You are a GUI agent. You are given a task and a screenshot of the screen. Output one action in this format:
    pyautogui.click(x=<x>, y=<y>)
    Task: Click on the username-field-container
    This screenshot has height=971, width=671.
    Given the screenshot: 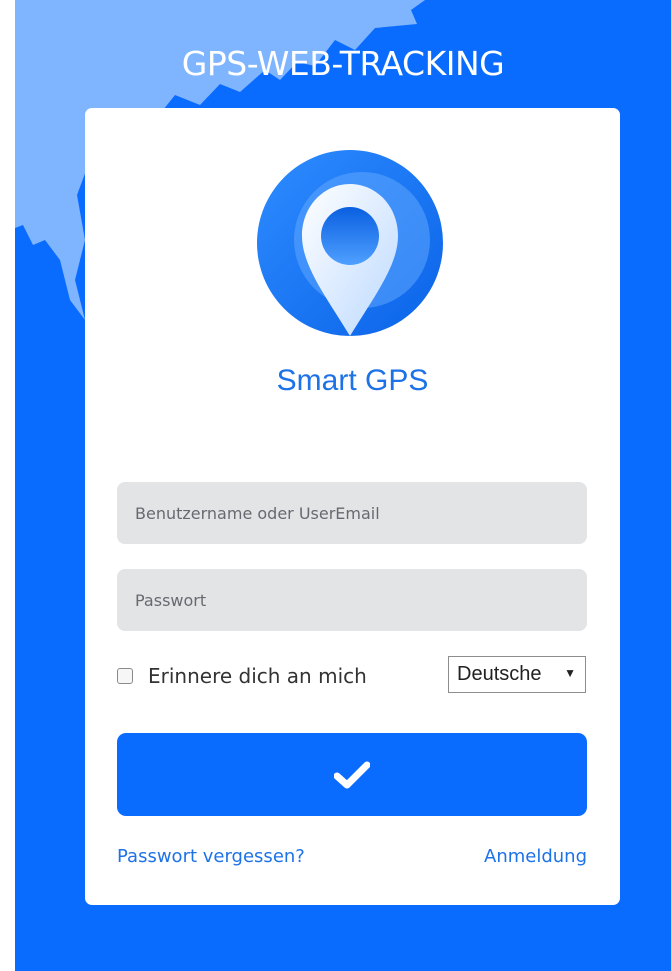 What is the action you would take?
    pyautogui.click(x=352, y=513)
    